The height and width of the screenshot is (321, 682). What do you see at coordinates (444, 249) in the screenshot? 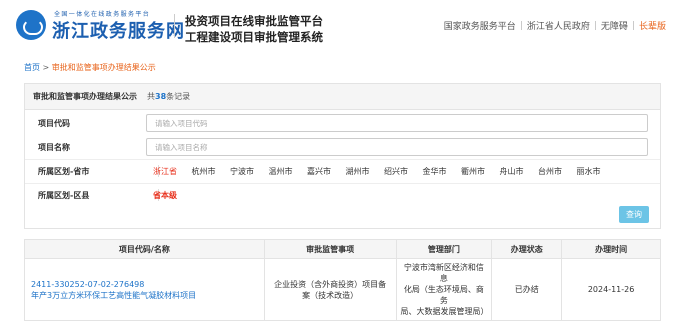
I see `header-department: 管理部门` at bounding box center [444, 249].